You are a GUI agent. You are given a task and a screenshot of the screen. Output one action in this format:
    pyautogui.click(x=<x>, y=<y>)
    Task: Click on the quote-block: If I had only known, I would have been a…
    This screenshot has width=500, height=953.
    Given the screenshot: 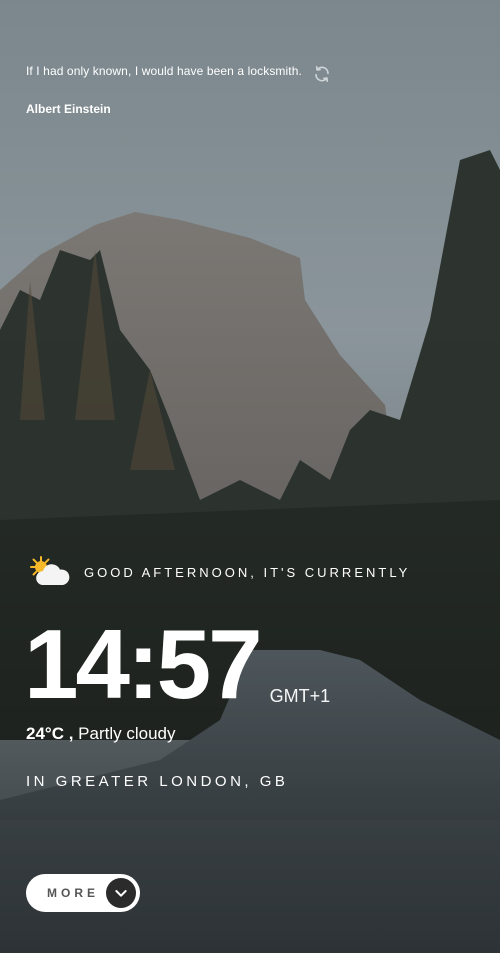 What is the action you would take?
    pyautogui.click(x=246, y=87)
    